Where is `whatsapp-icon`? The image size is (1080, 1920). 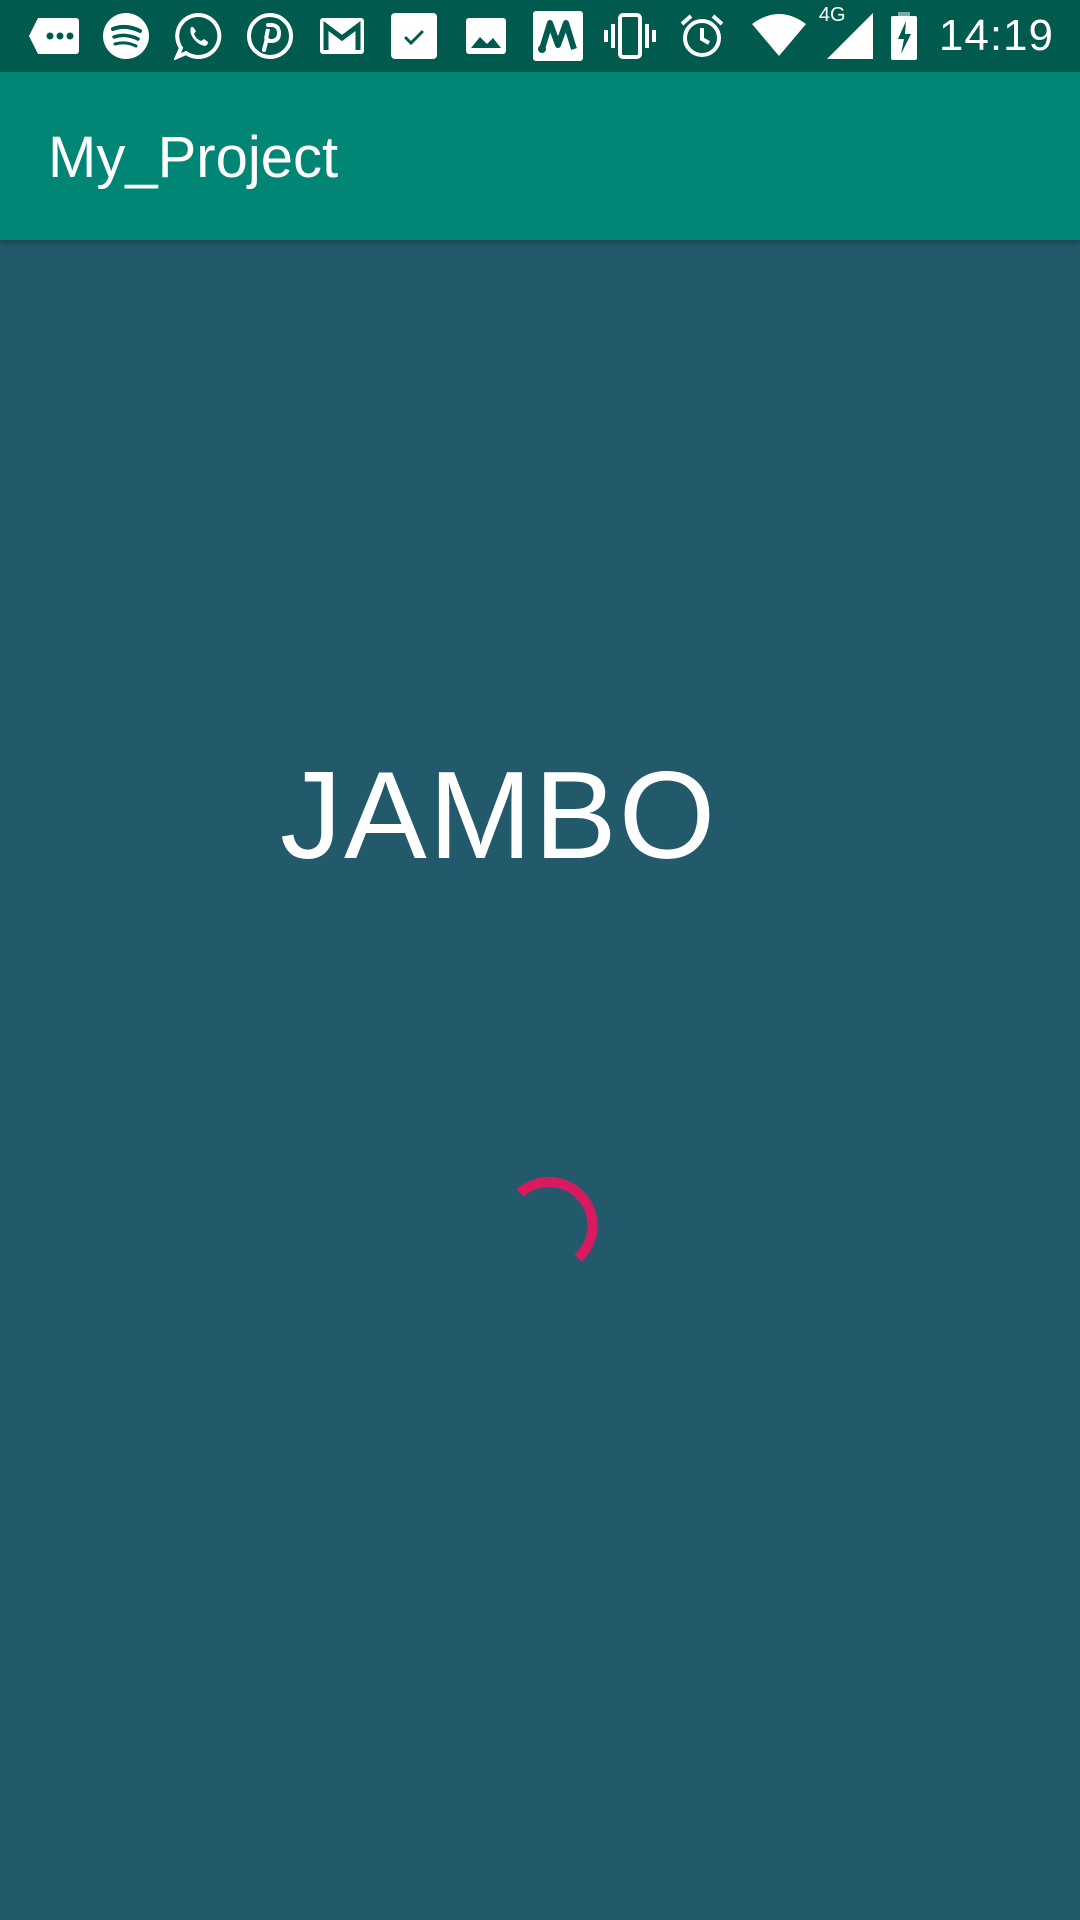 whatsapp-icon is located at coordinates (198, 36).